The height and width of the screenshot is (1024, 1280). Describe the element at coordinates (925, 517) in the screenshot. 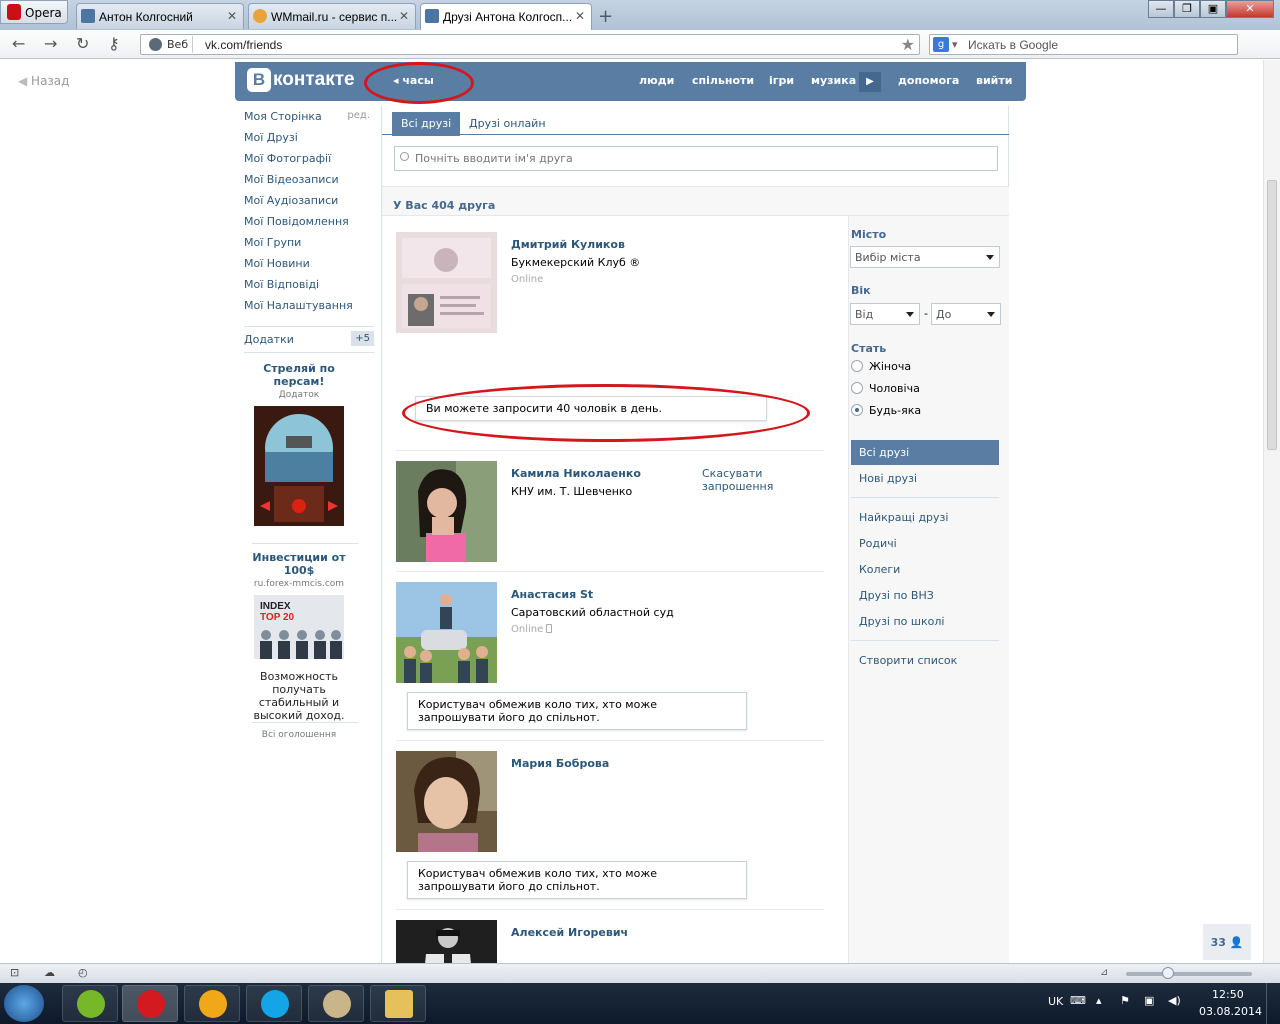

I see `filter-best-friends: Найкращі друзі` at that location.